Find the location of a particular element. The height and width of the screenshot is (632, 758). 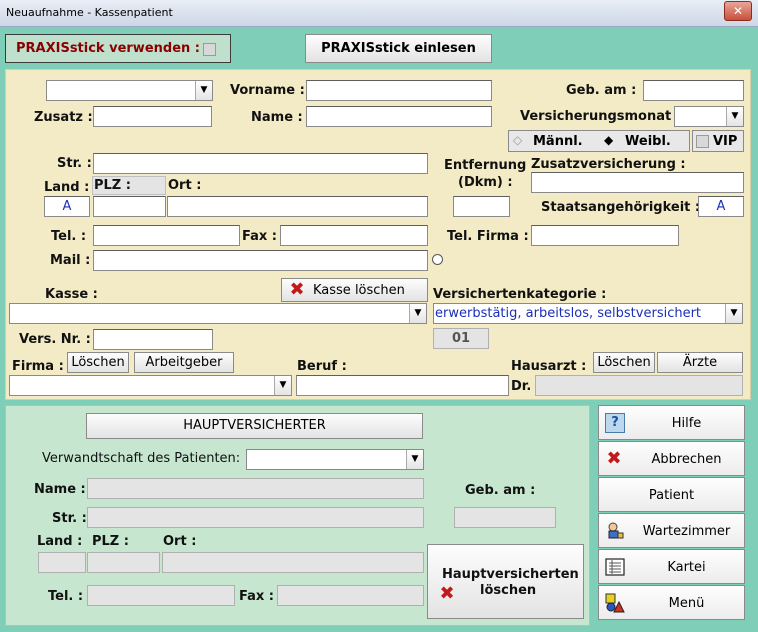

zusatzversicherung-label: Zusatzversicherung : is located at coordinates (608, 164).